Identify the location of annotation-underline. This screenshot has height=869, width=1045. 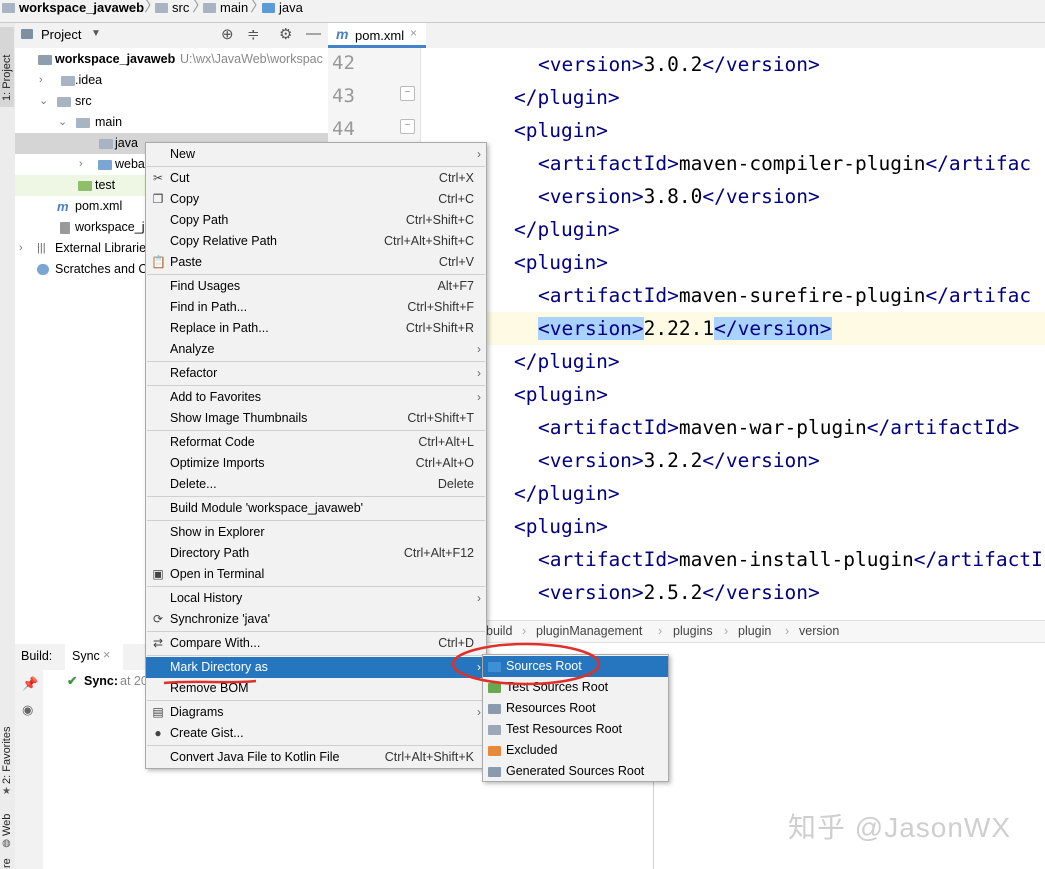
(210, 682).